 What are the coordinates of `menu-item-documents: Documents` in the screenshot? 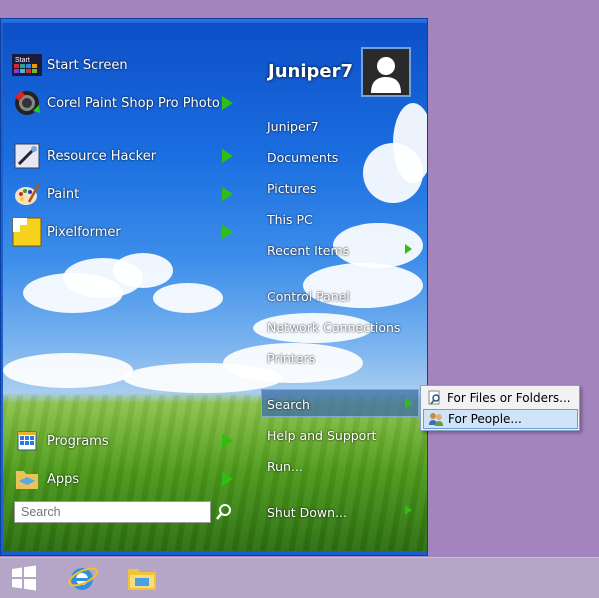 It's located at (302, 157).